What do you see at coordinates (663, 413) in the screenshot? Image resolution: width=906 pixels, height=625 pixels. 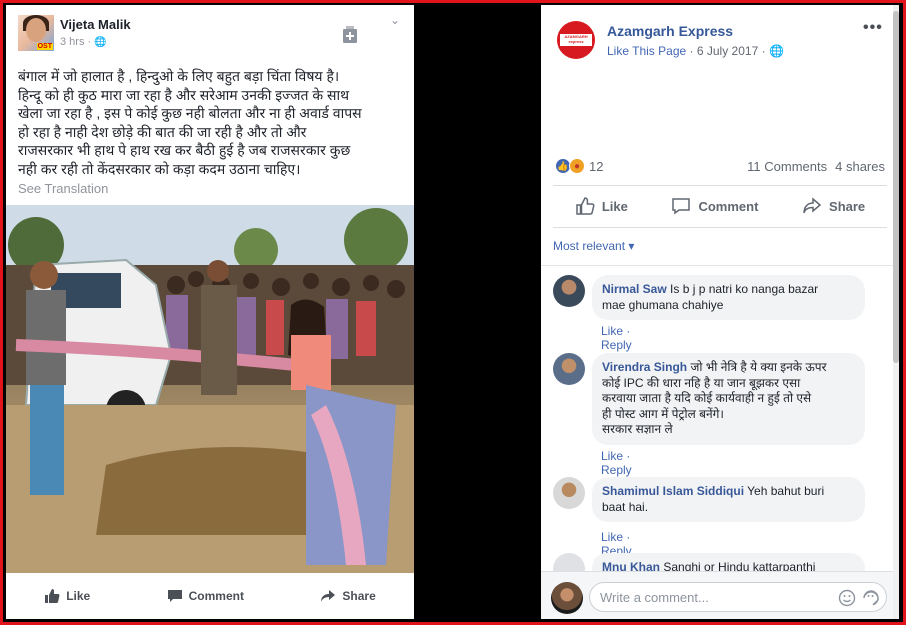 I see `comment-text: ही पोस्ट आग में पेट्रोल बनेंगे।` at bounding box center [663, 413].